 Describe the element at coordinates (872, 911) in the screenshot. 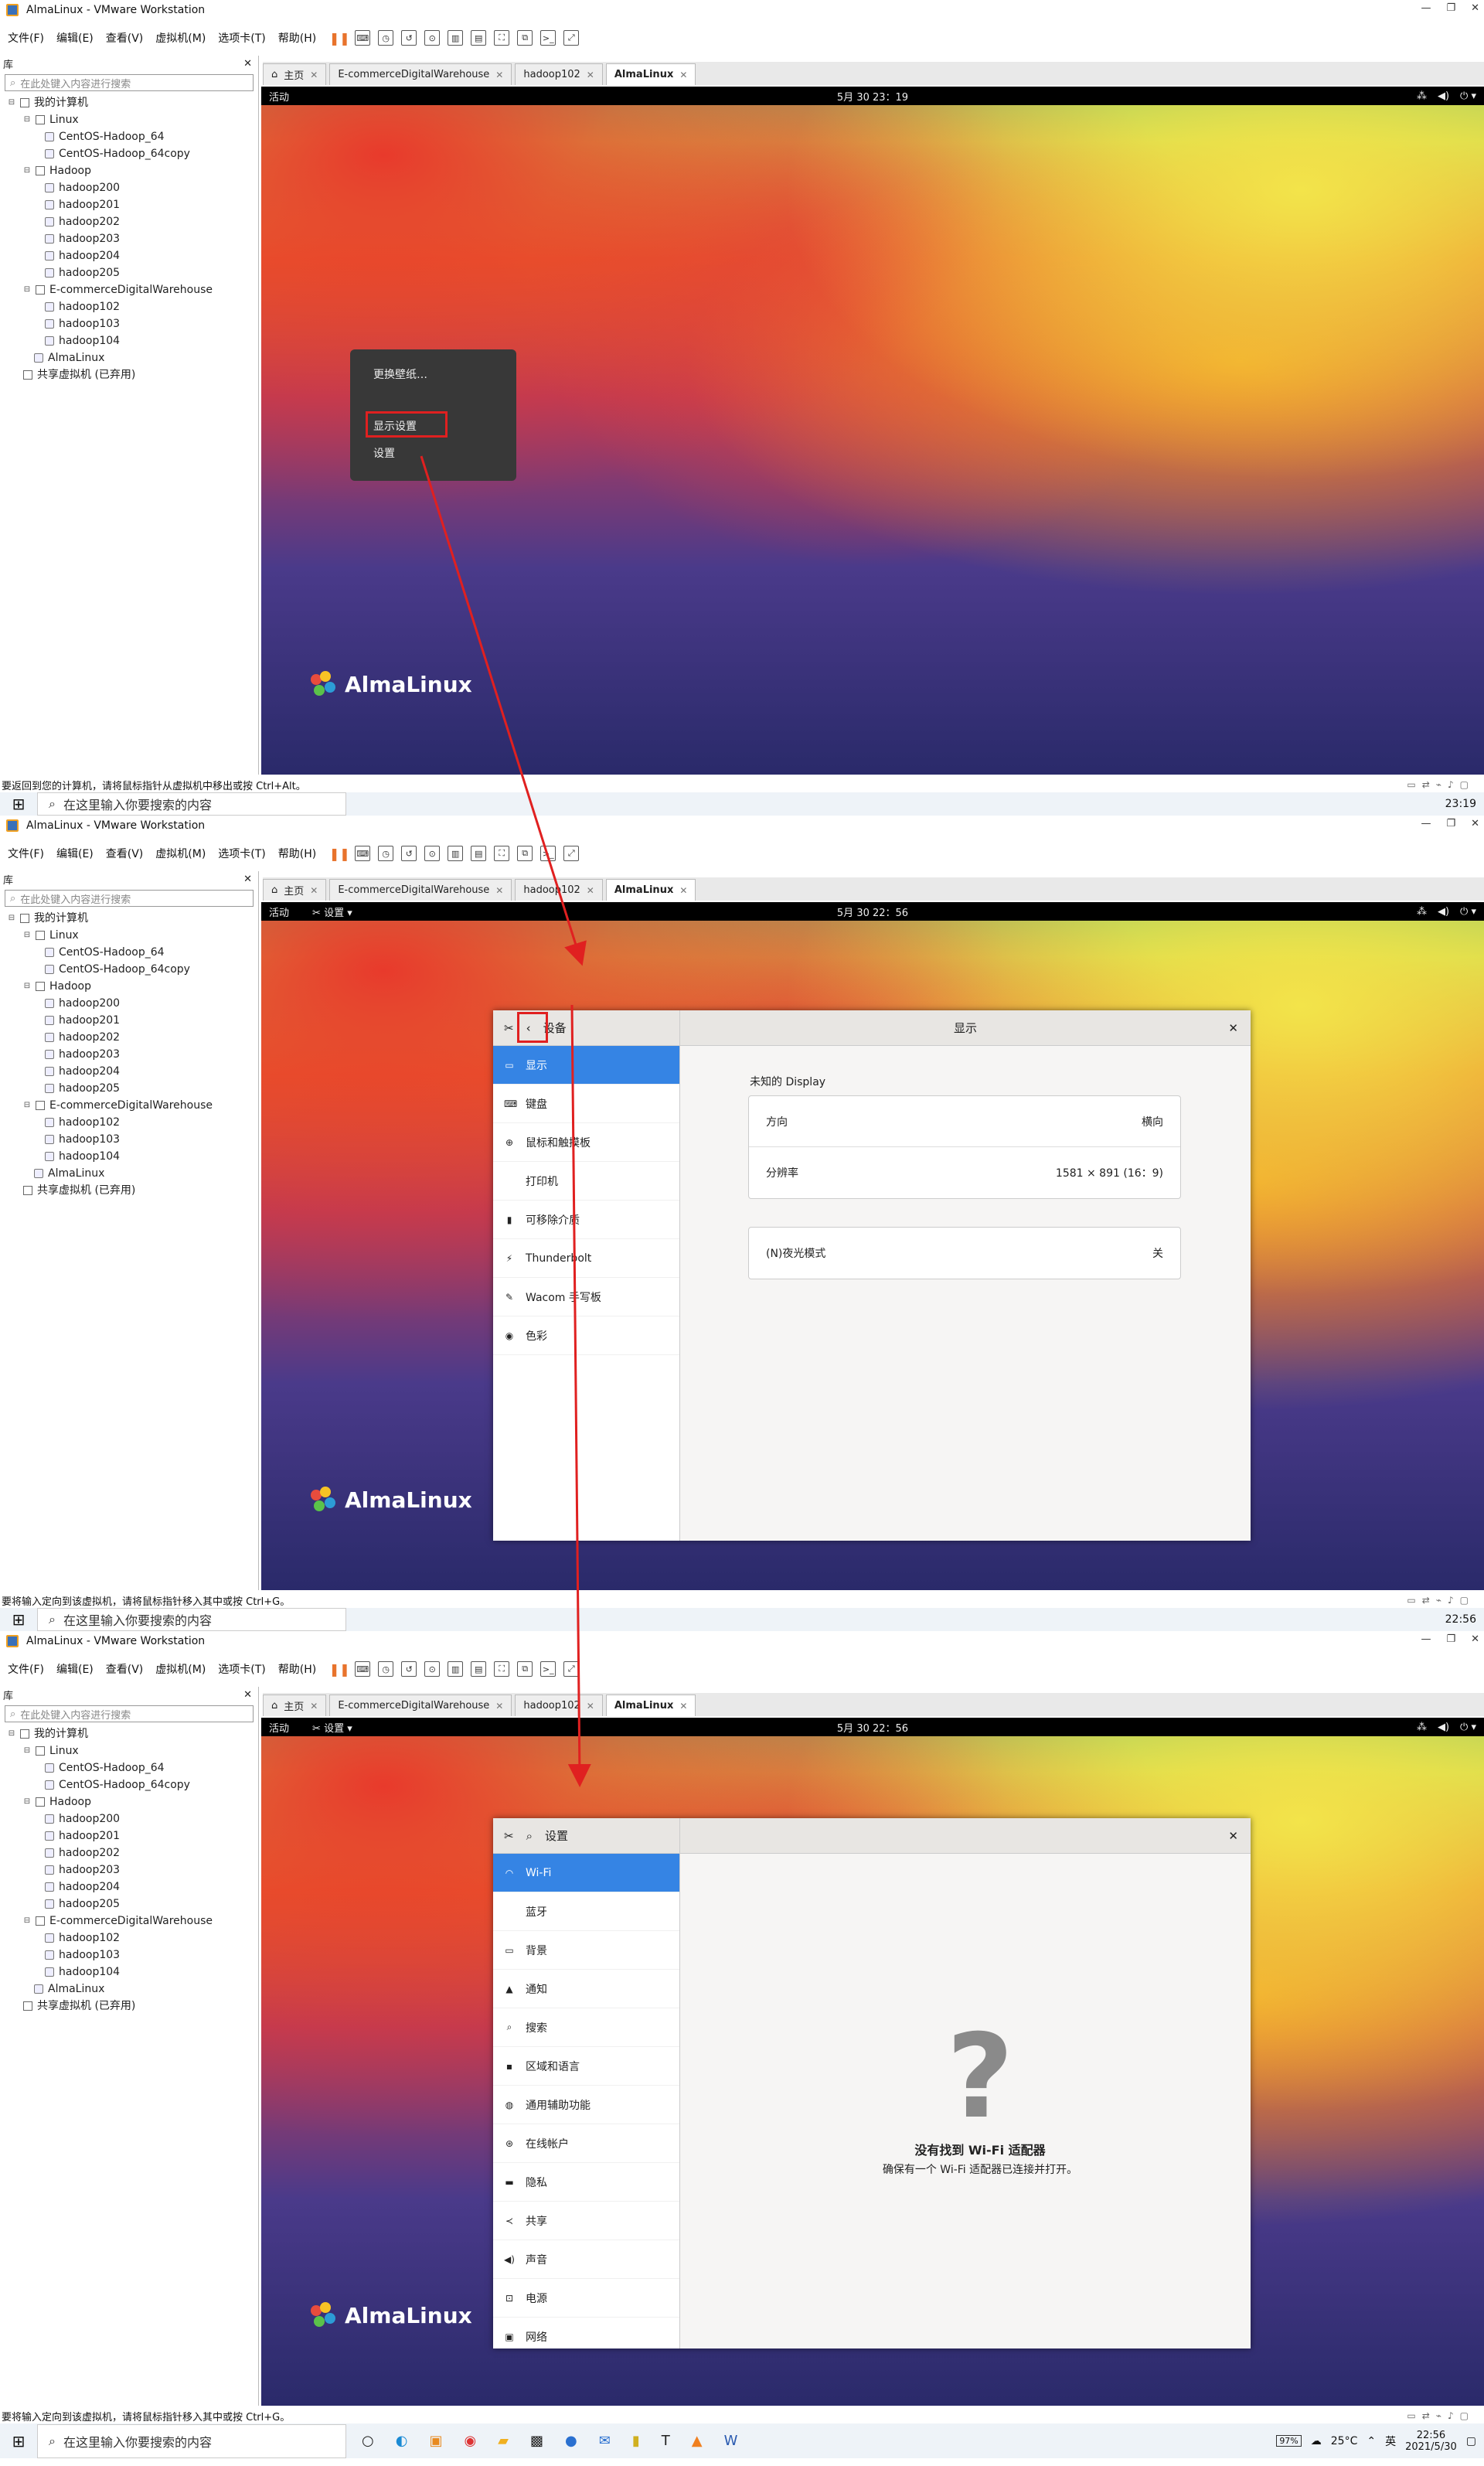

I see `clock: 5月 30 22：56` at that location.